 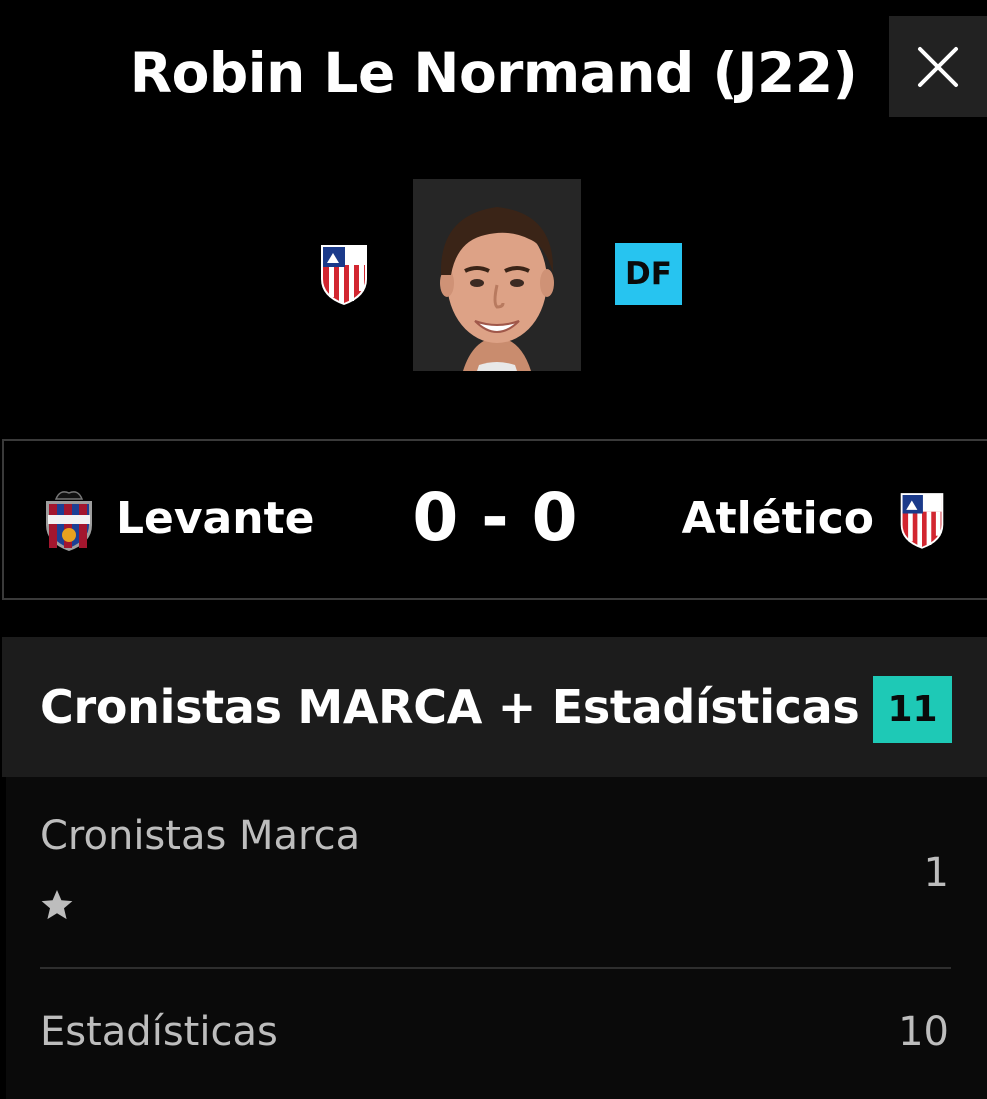 I want to click on player-photo, so click(x=497, y=275).